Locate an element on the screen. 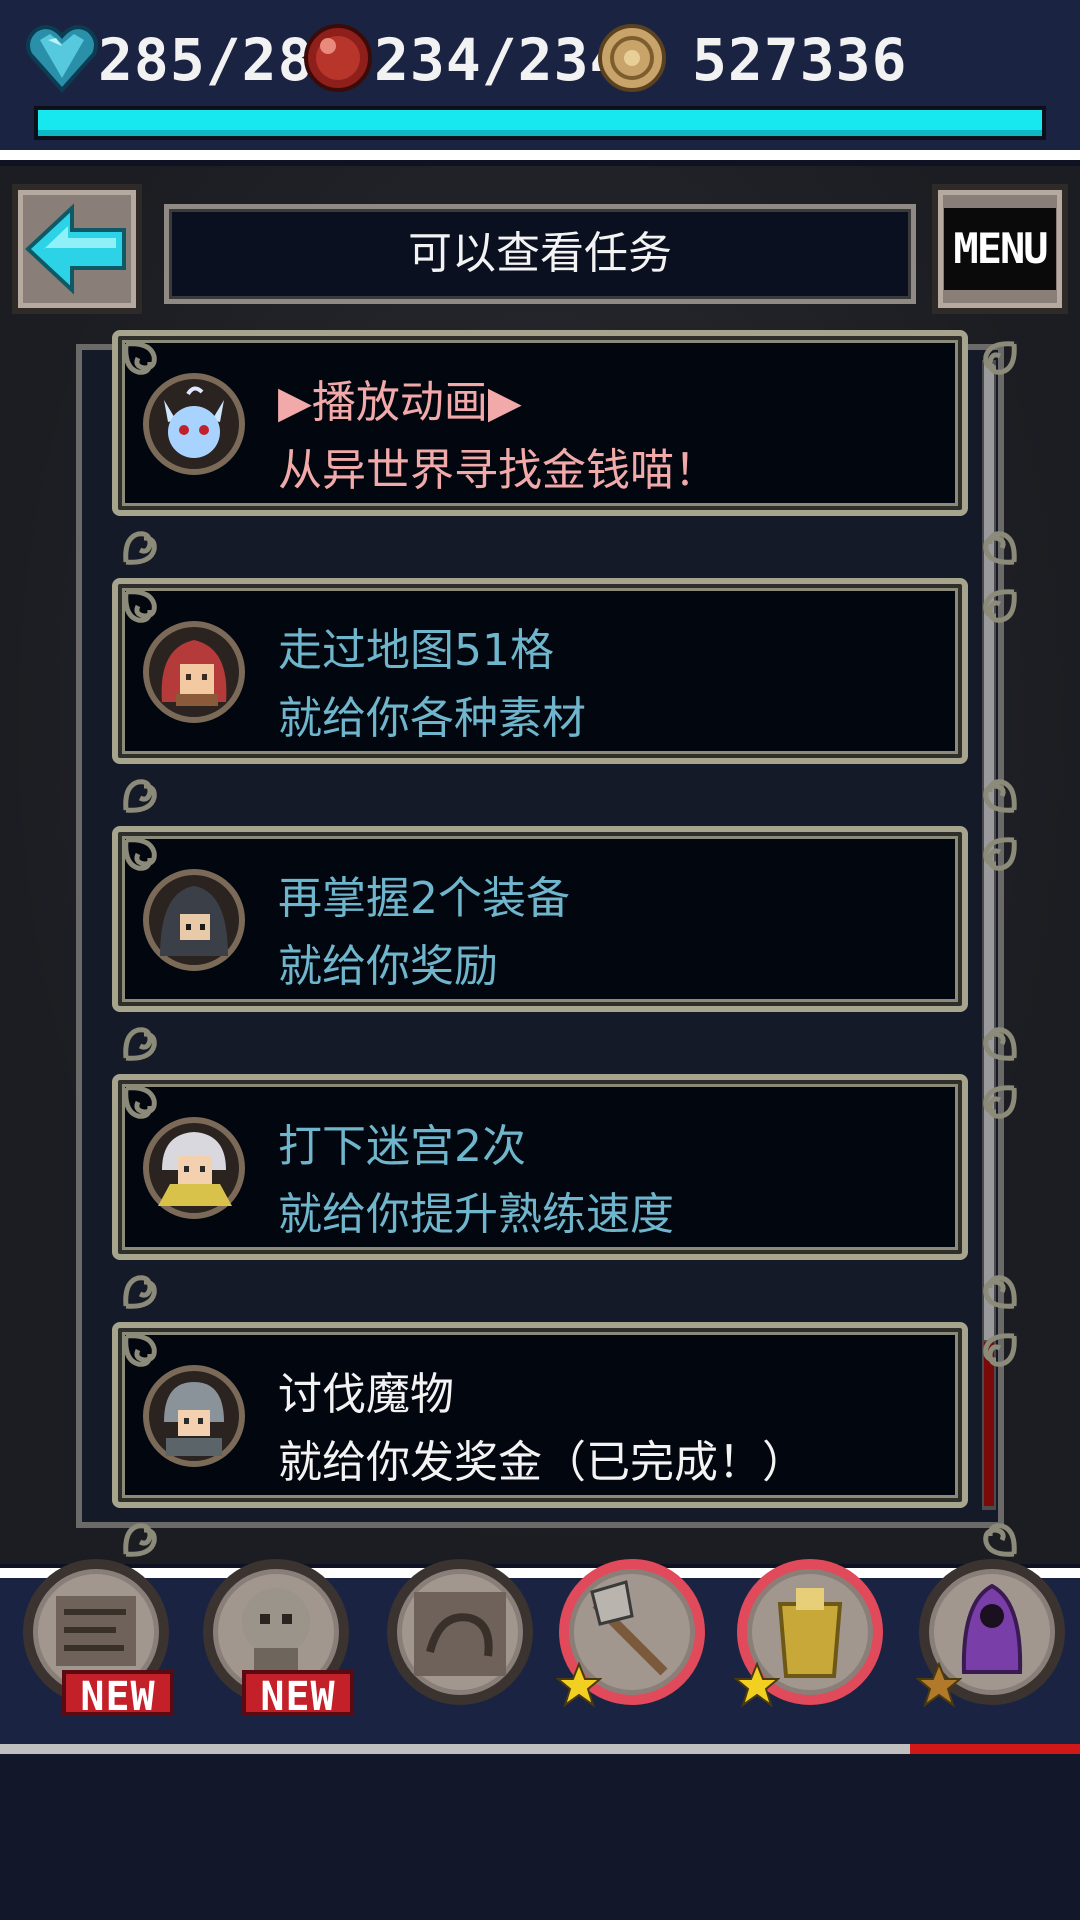  hp-bar is located at coordinates (540, 123).